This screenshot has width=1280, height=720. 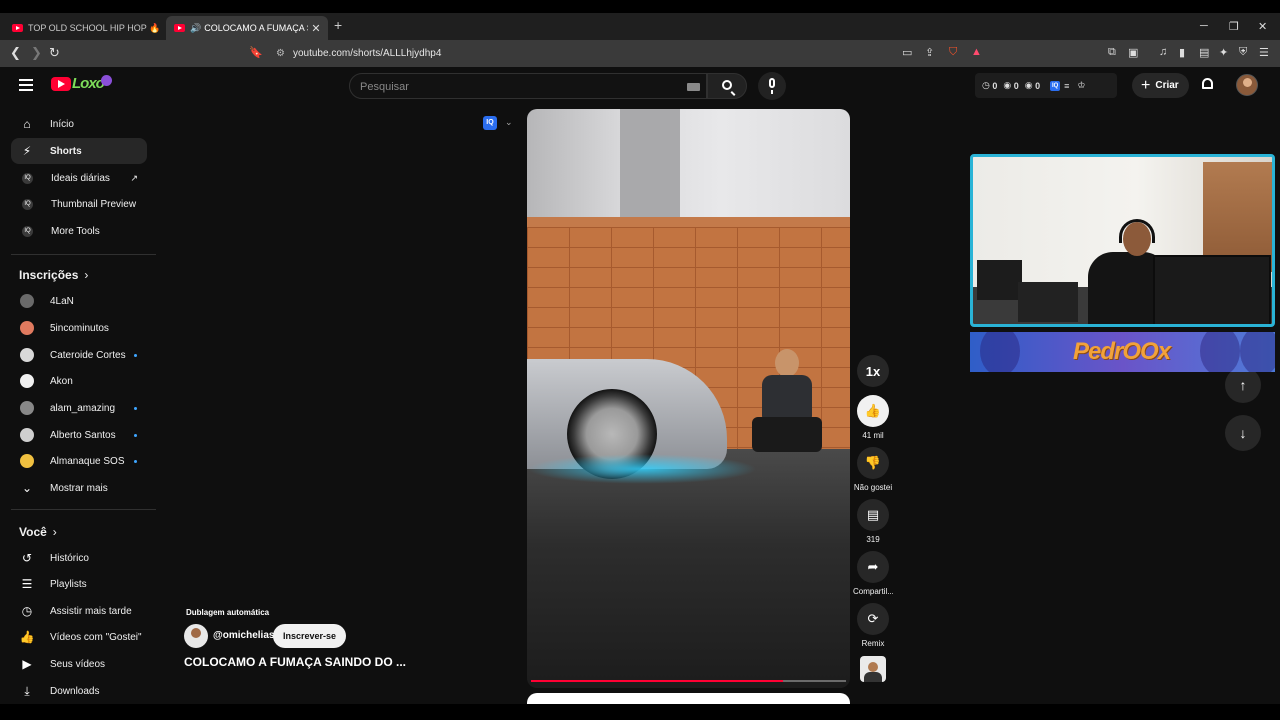 I want to click on sidebar-item-subscription: 5incominutos, so click(x=79, y=328).